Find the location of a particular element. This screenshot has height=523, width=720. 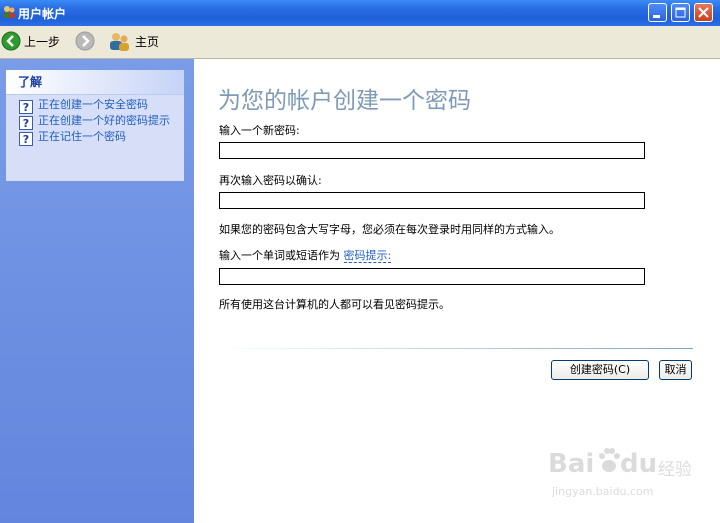

confirm-password-input is located at coordinates (432, 200).